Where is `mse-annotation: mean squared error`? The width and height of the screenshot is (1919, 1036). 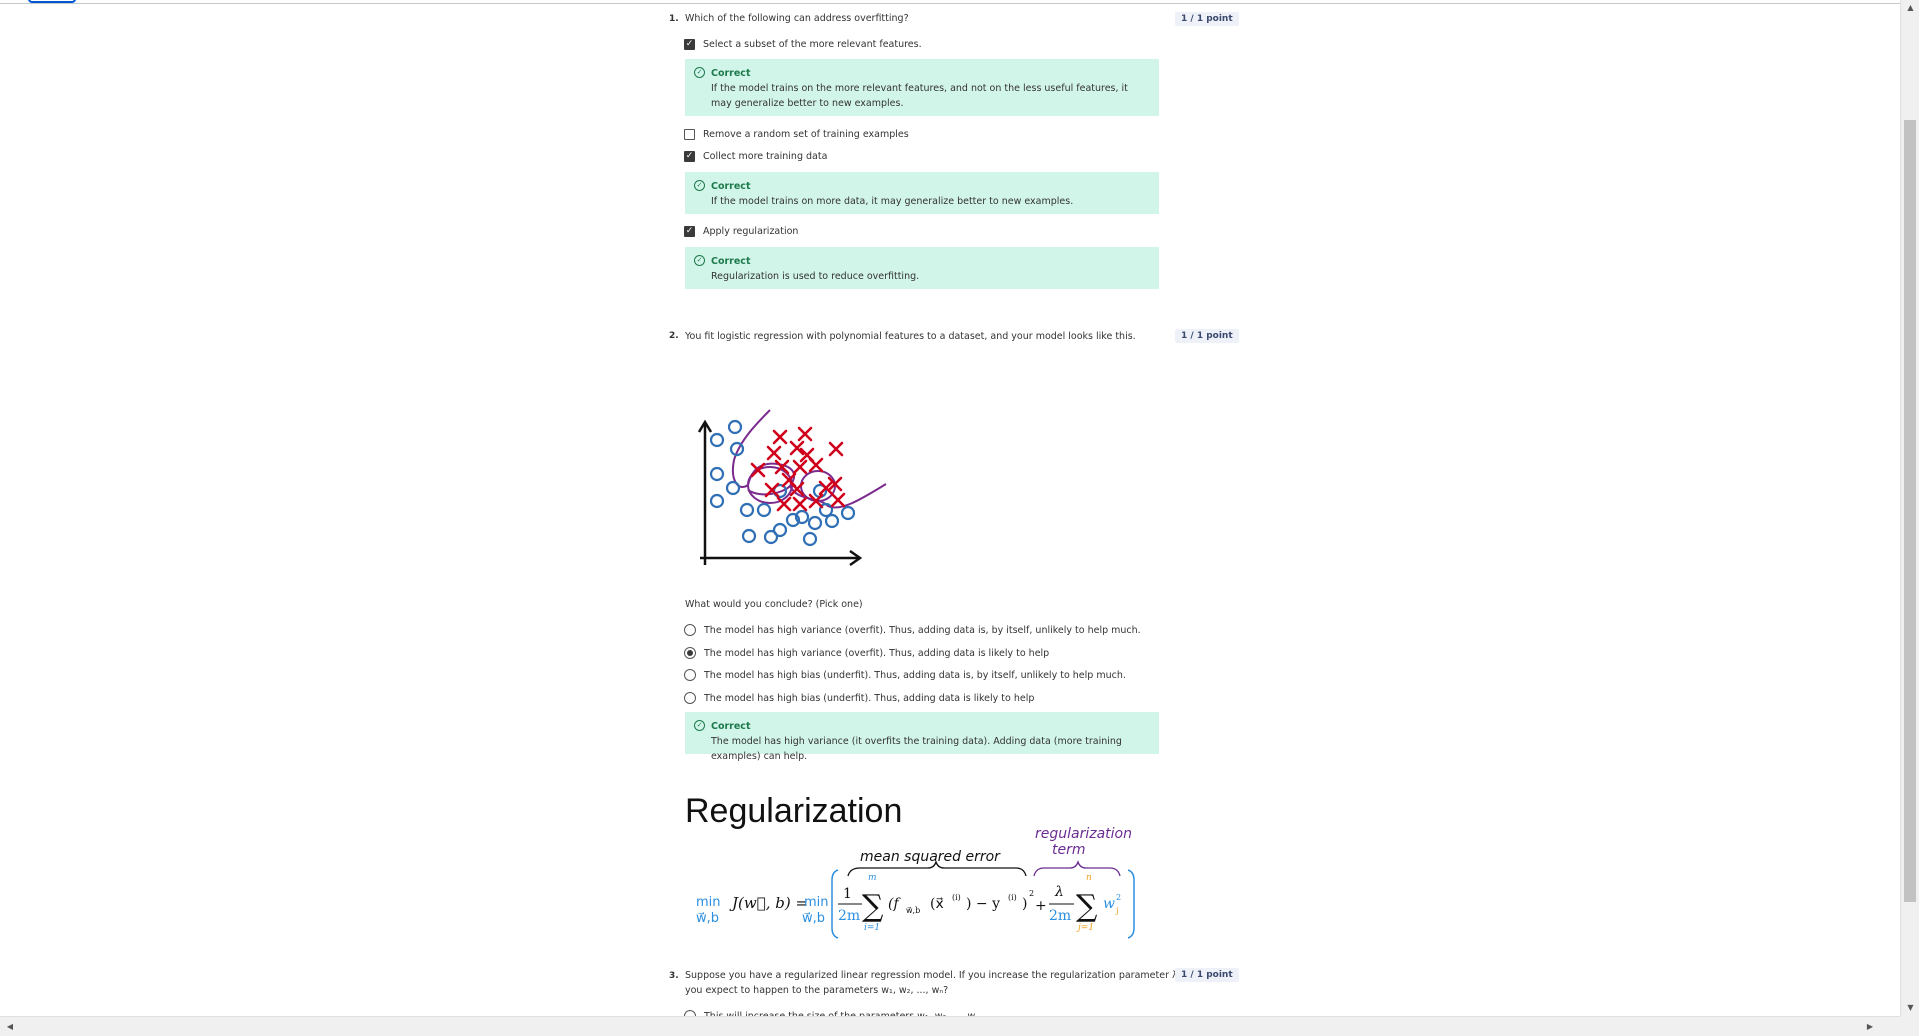
mse-annotation: mean squared error is located at coordinates (930, 857).